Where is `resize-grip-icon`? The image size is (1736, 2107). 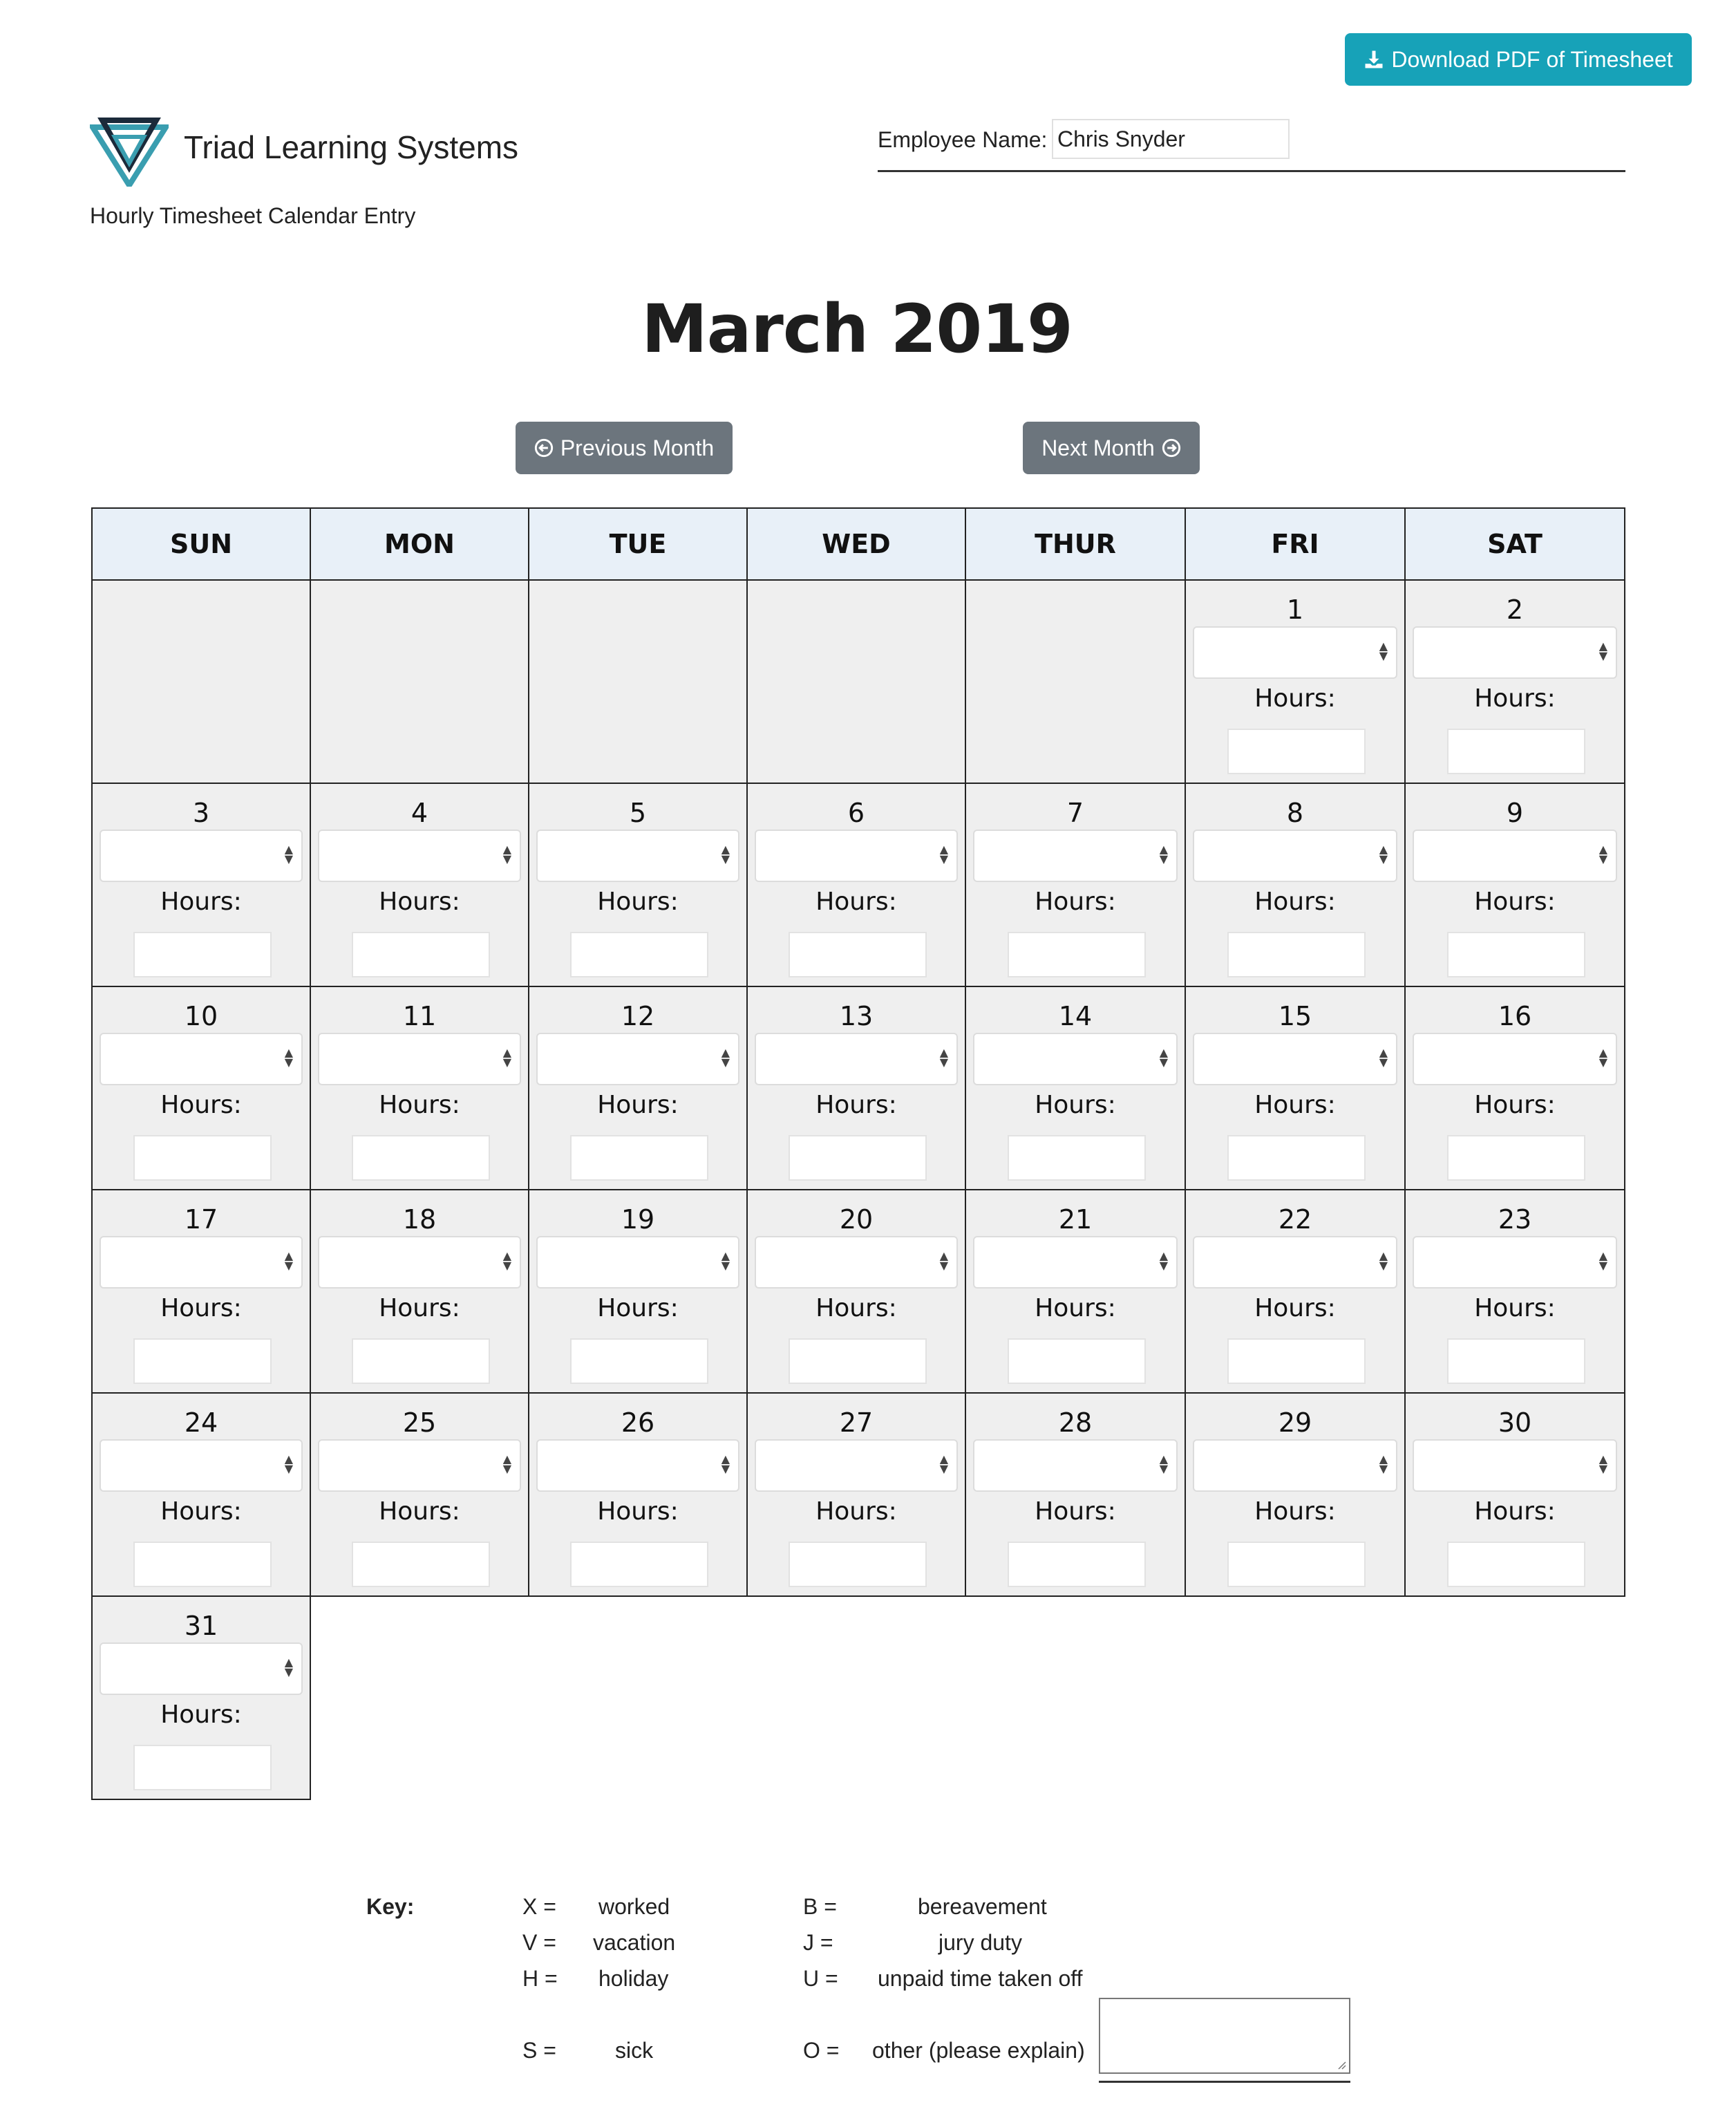
resize-grip-icon is located at coordinates (1341, 2065).